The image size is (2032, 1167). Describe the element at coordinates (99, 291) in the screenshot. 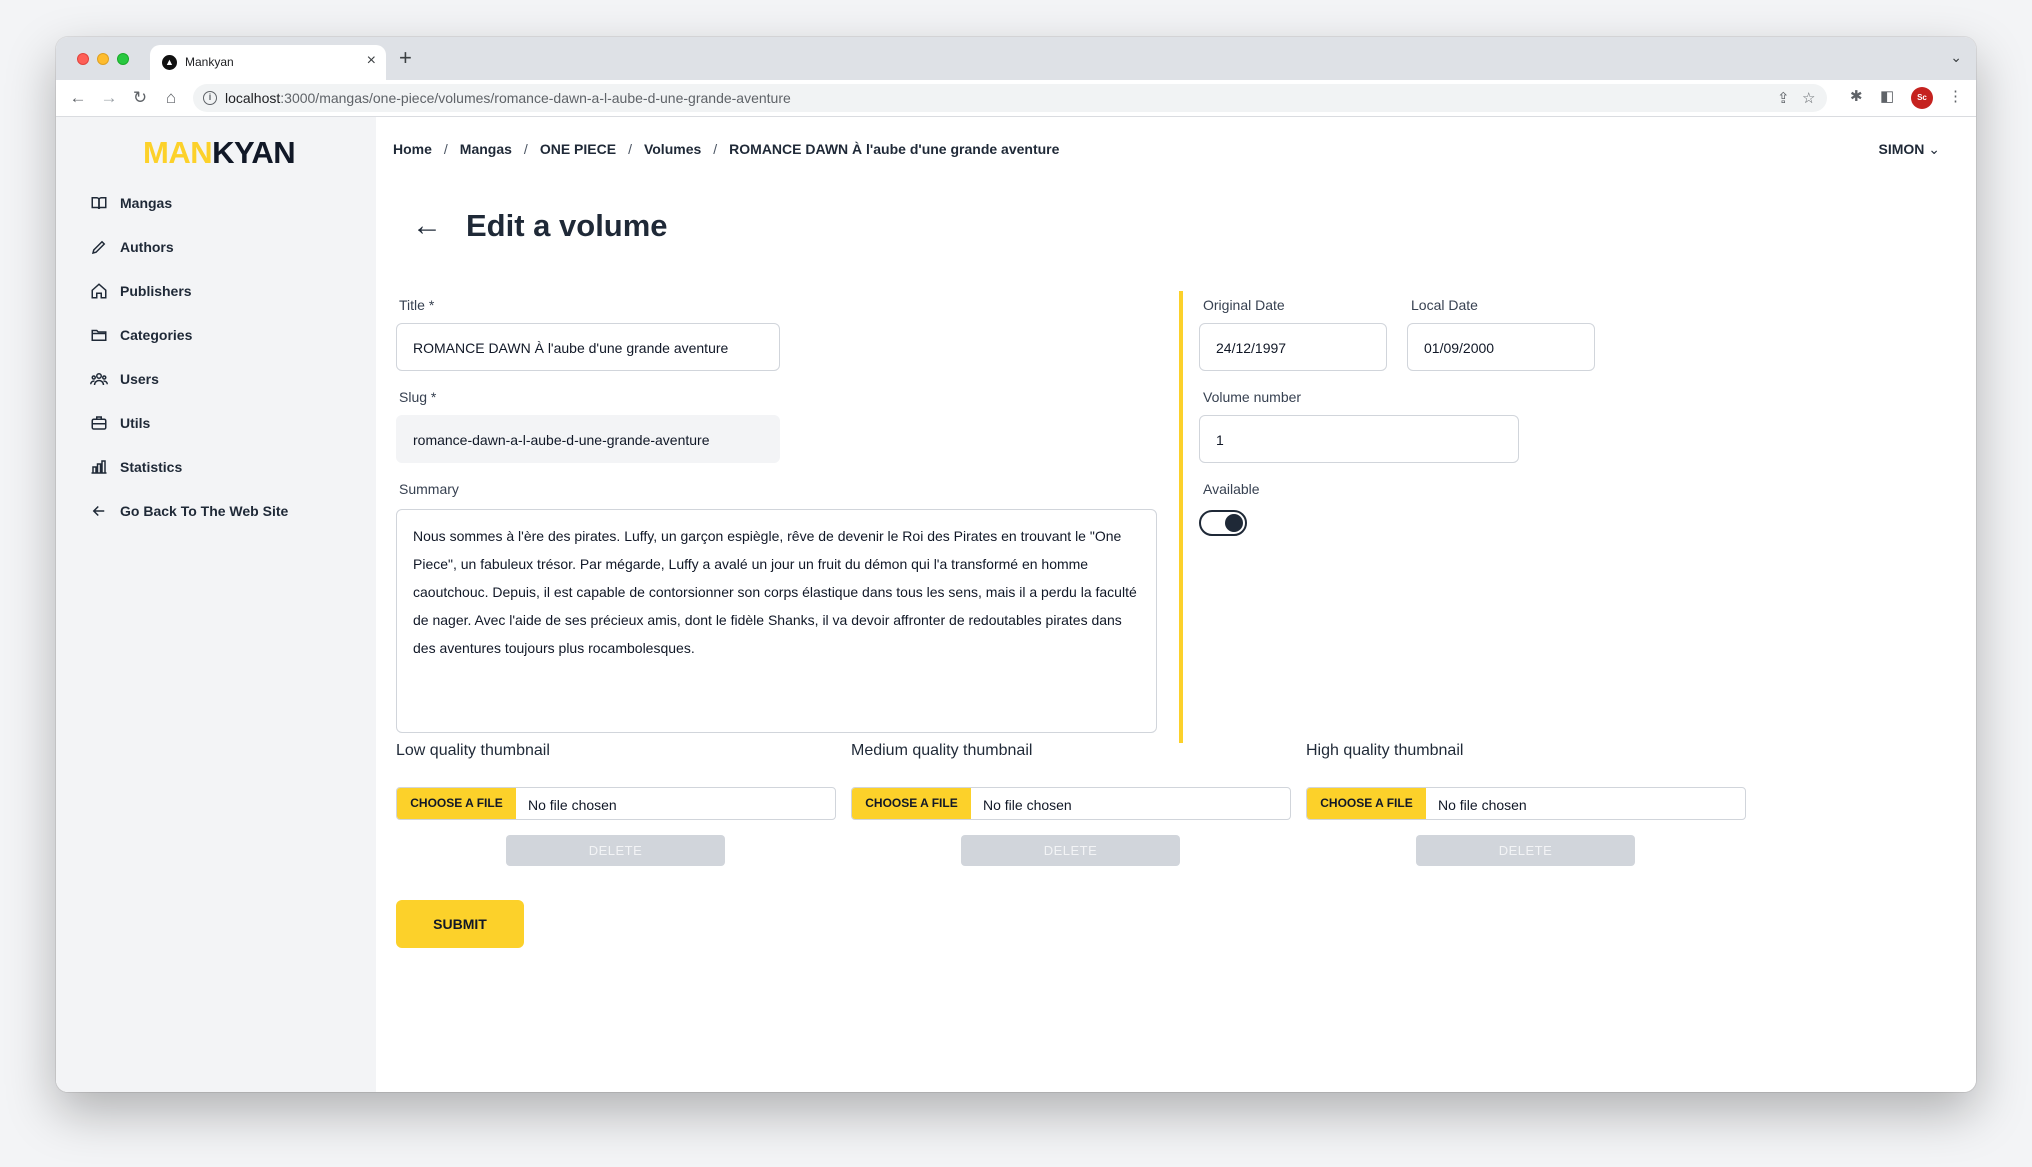

I see `home-icon` at that location.